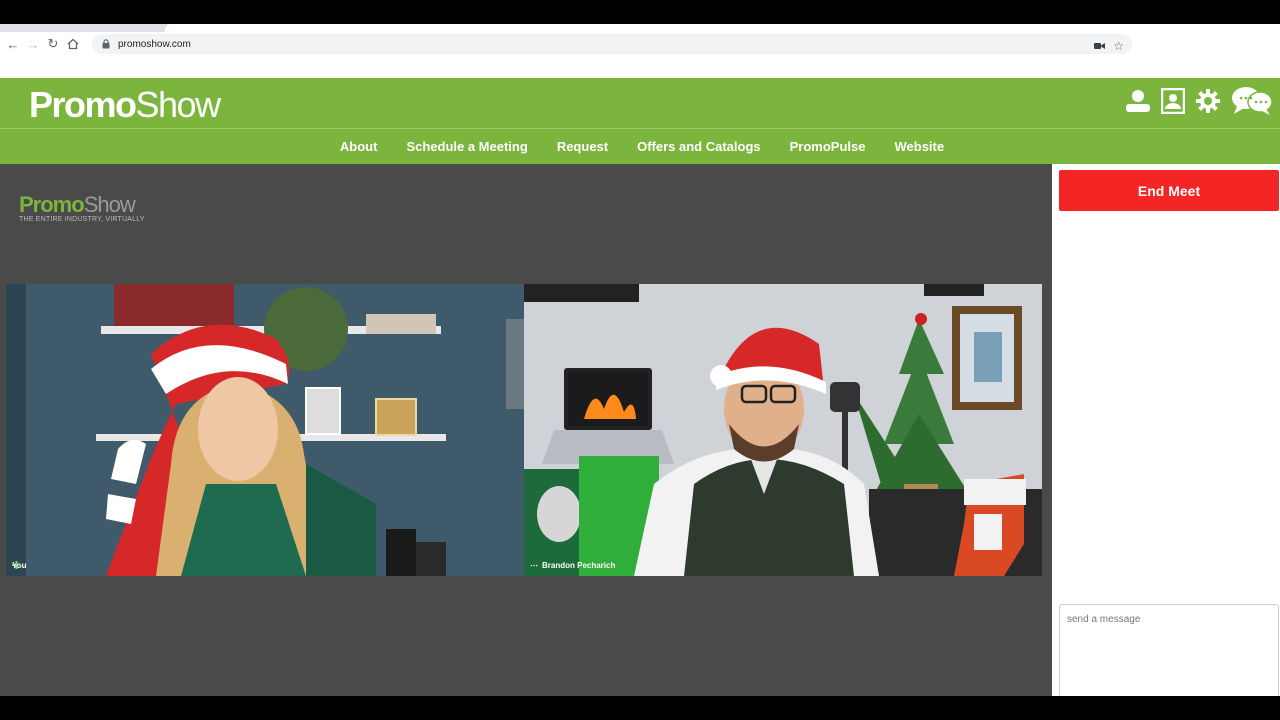 This screenshot has height=720, width=1280. I want to click on video-name-brandon: Brandon Pecharich, so click(579, 565).